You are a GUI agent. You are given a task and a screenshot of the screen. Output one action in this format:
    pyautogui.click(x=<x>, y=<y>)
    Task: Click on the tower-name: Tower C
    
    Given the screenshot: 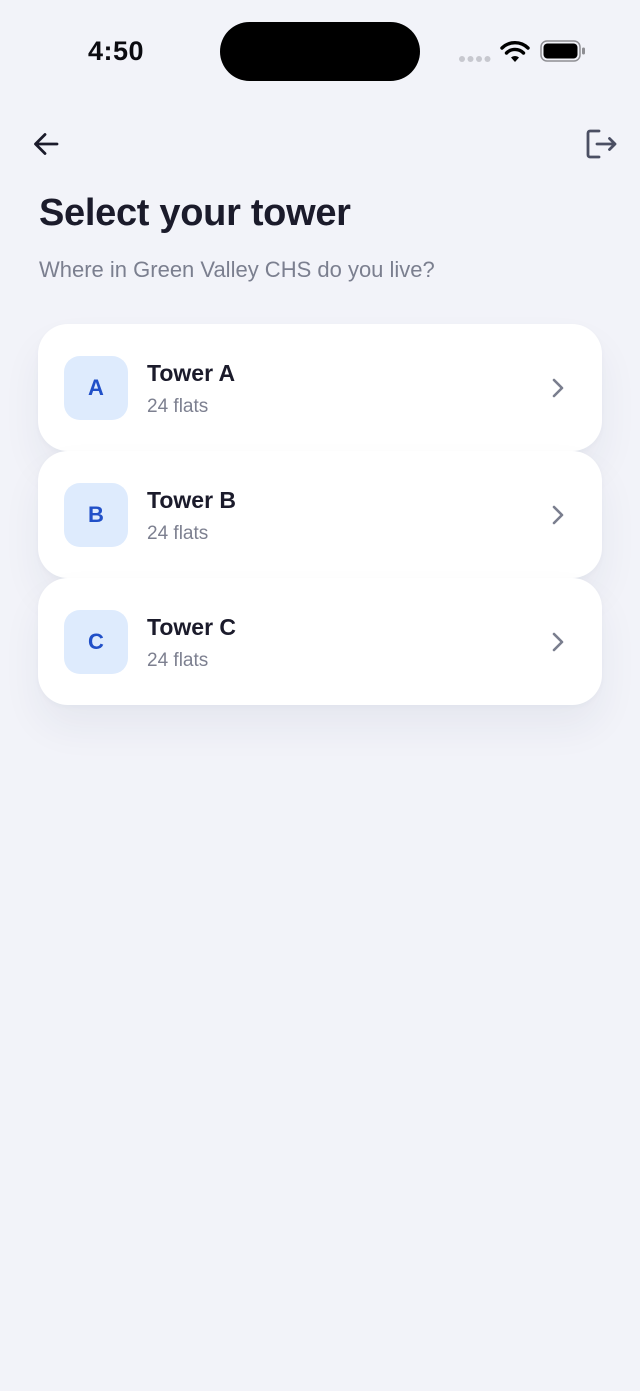 What is the action you would take?
    pyautogui.click(x=192, y=627)
    